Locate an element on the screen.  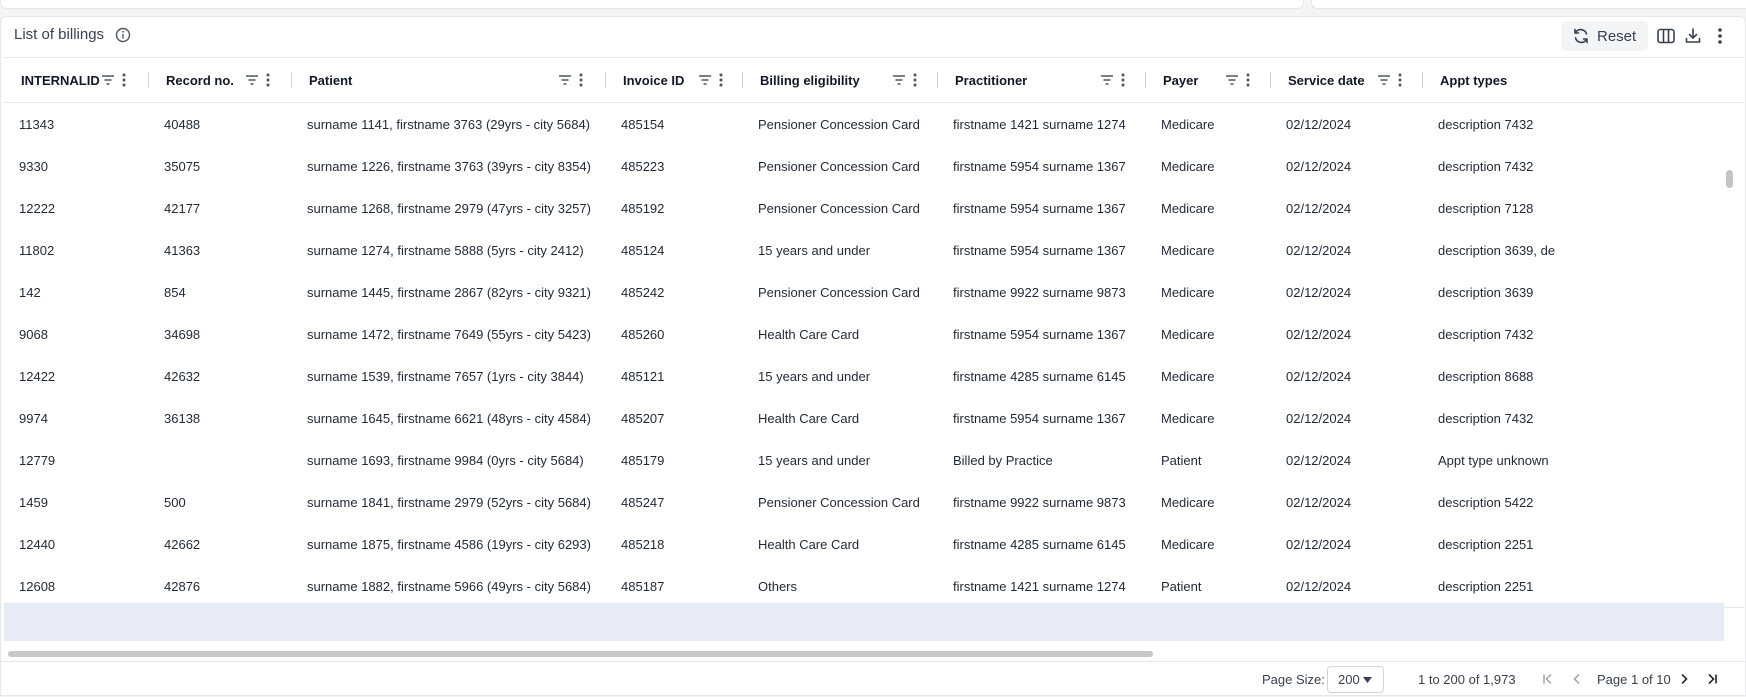
column-header-billing-eligibility: Billing eligibility is located at coordinates (840, 80).